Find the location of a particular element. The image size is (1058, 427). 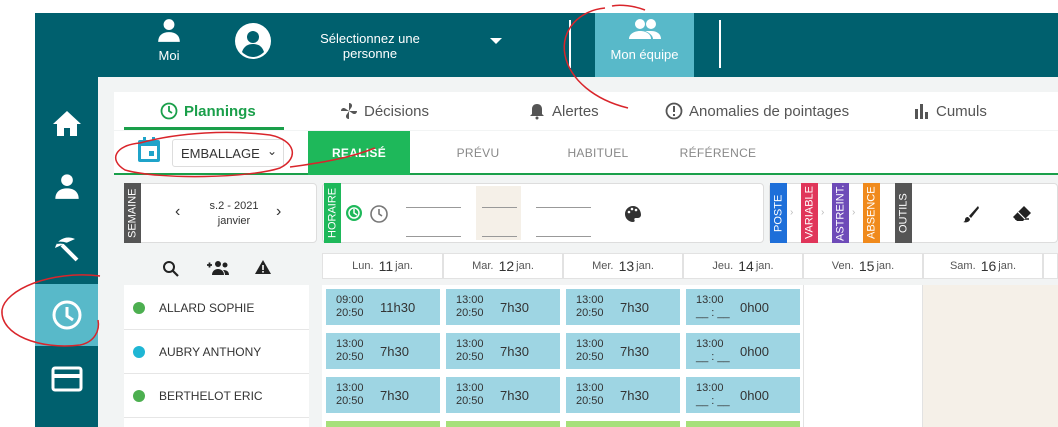

account-circle-icon is located at coordinates (253, 41).